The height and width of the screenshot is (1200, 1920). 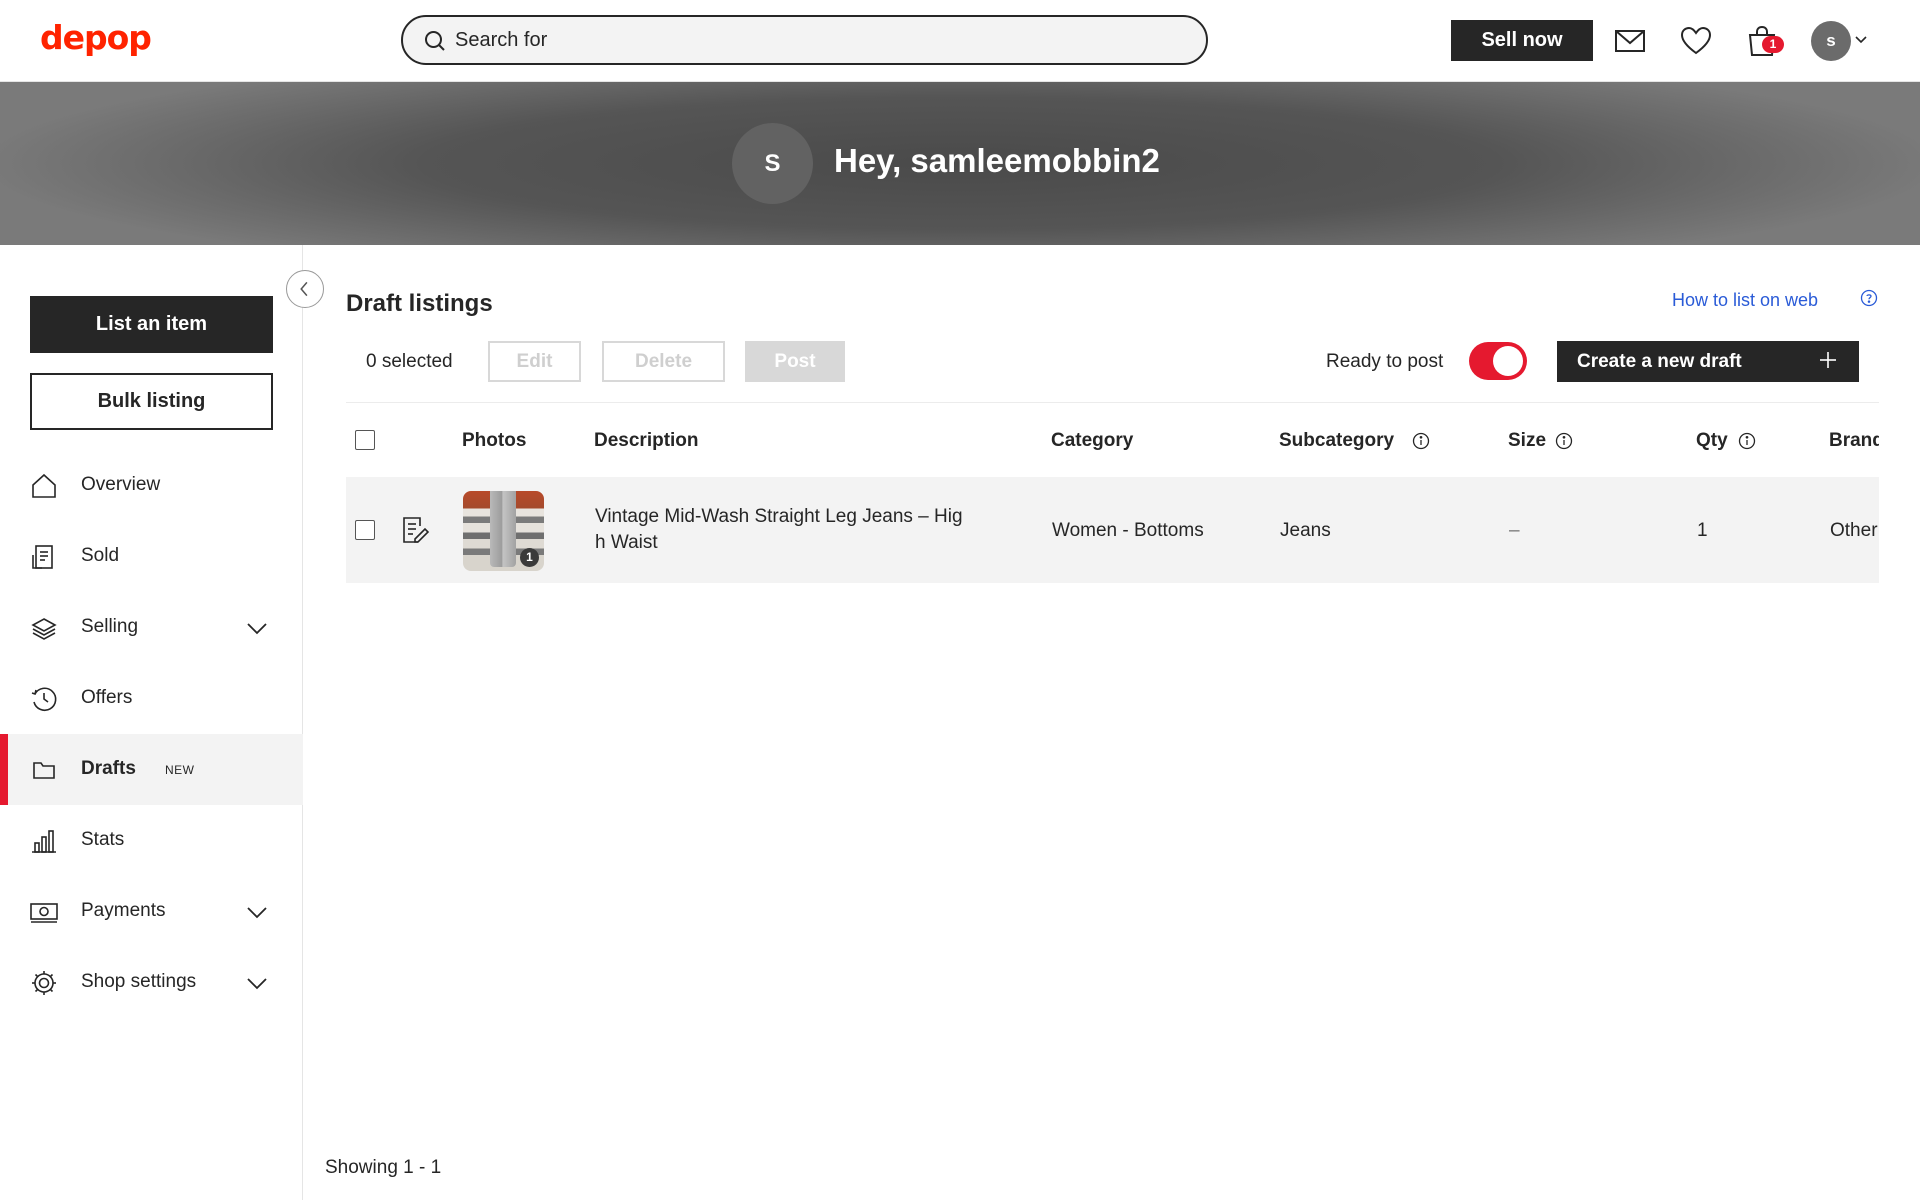 I want to click on depop-logo: depop, so click(x=96, y=37).